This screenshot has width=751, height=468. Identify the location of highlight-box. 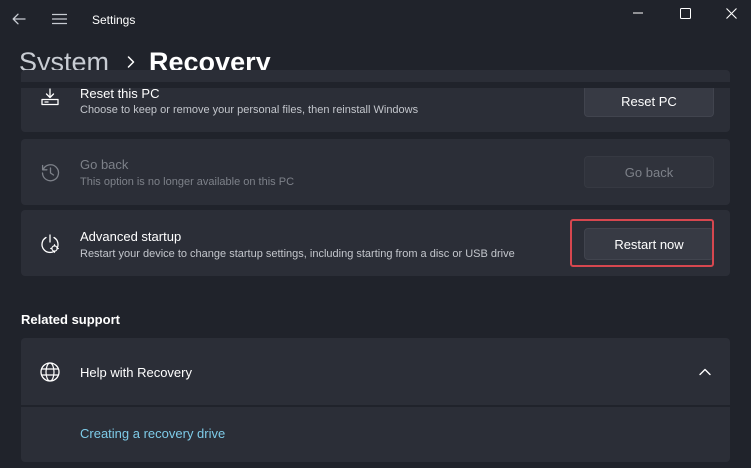
(642, 243).